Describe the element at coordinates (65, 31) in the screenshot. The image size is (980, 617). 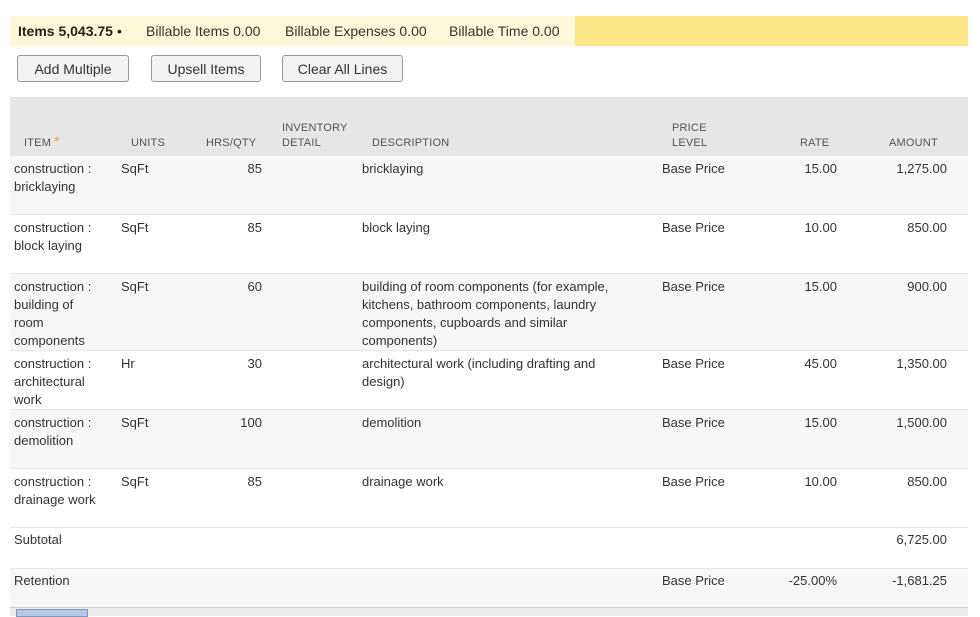
I see `tab-items-label: Items 5,043.75` at that location.